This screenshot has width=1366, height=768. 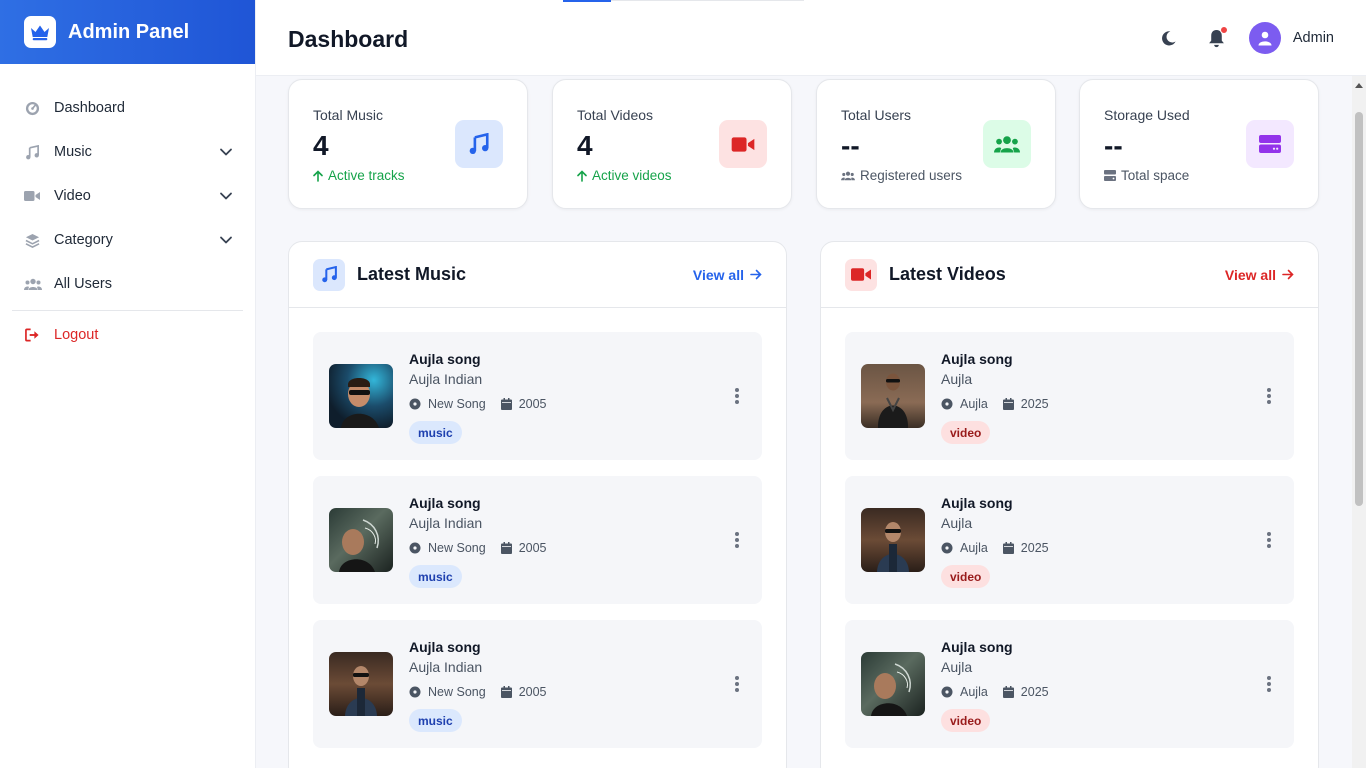 I want to click on panel-title: Latest Music, so click(x=412, y=274).